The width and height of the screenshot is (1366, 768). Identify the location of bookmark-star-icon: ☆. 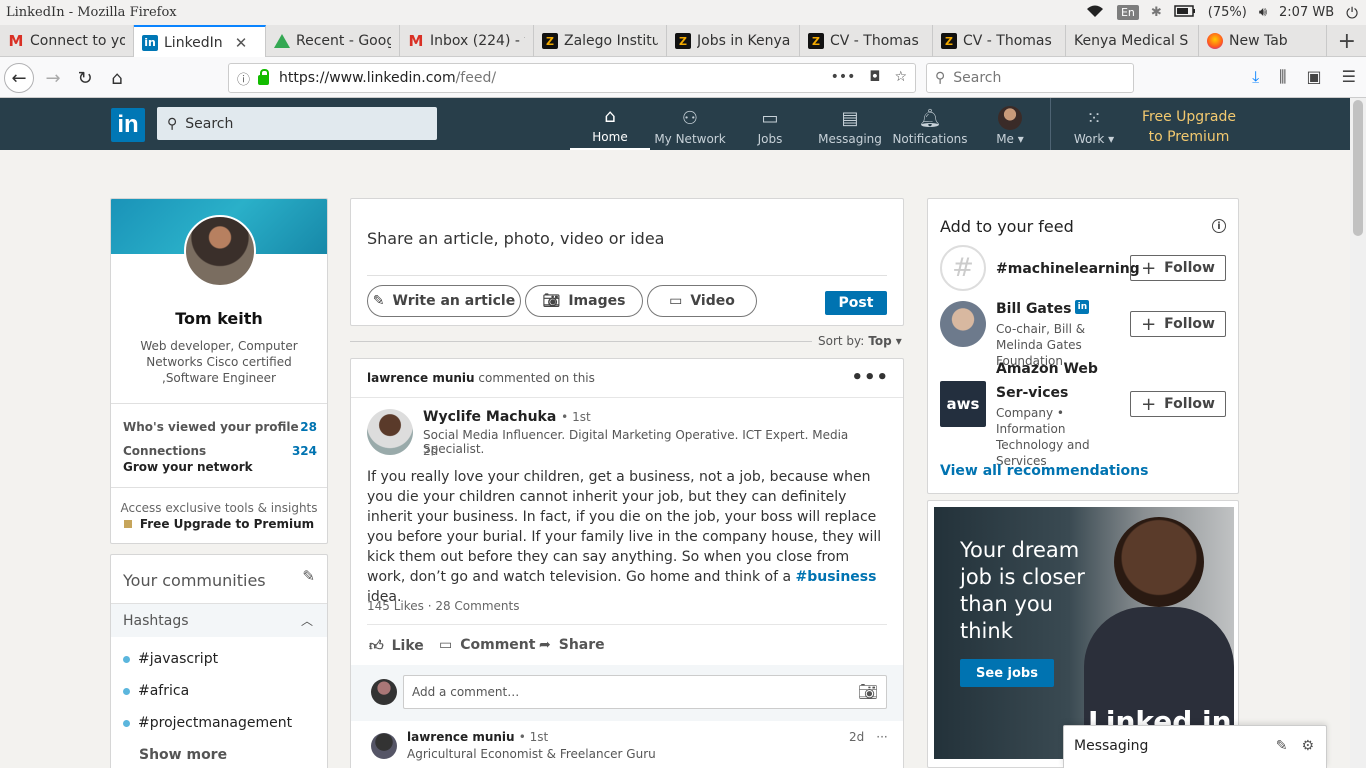
(900, 77).